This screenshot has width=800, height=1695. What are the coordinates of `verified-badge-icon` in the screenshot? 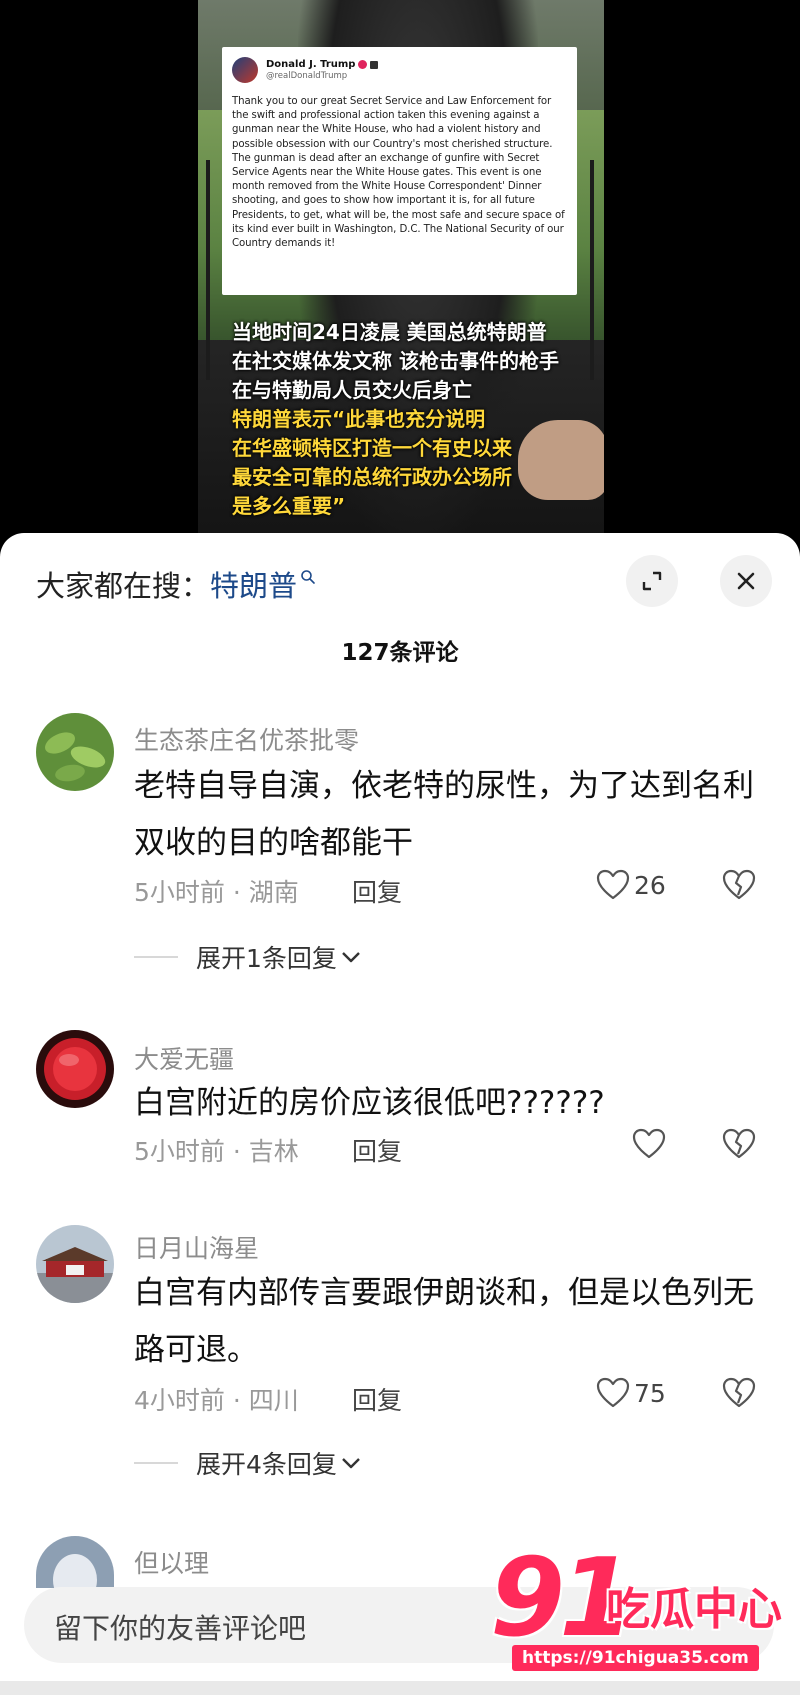 It's located at (363, 64).